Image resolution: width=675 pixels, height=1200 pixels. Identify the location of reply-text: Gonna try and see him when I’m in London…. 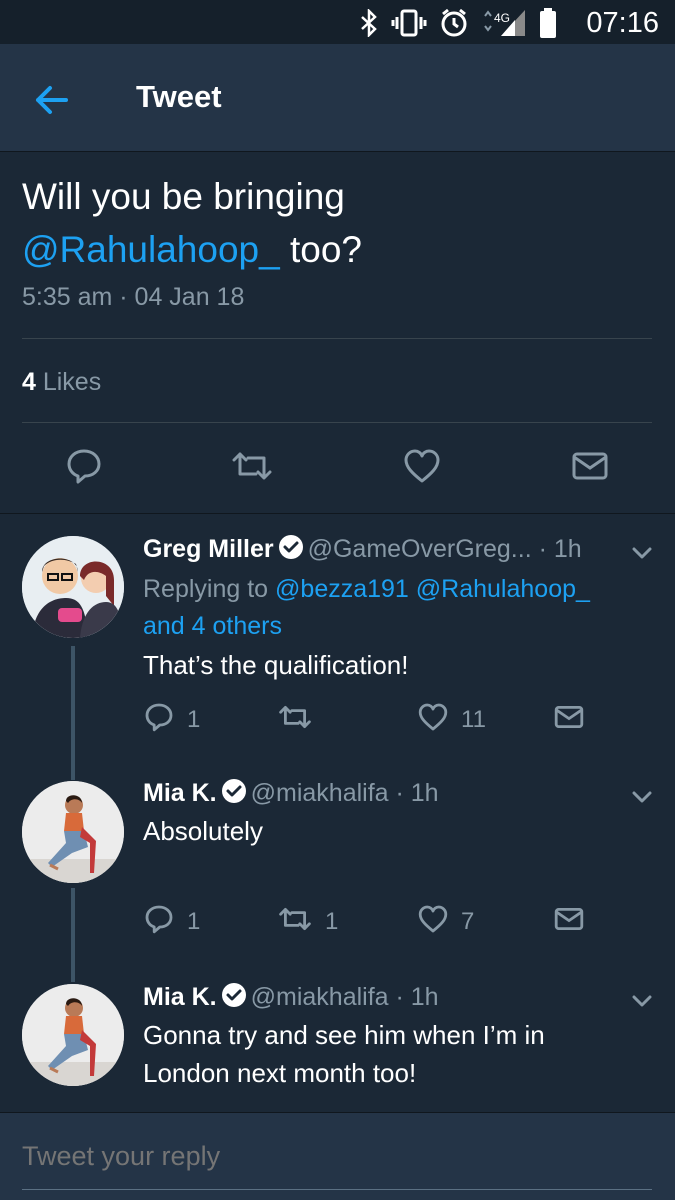
(393, 1054).